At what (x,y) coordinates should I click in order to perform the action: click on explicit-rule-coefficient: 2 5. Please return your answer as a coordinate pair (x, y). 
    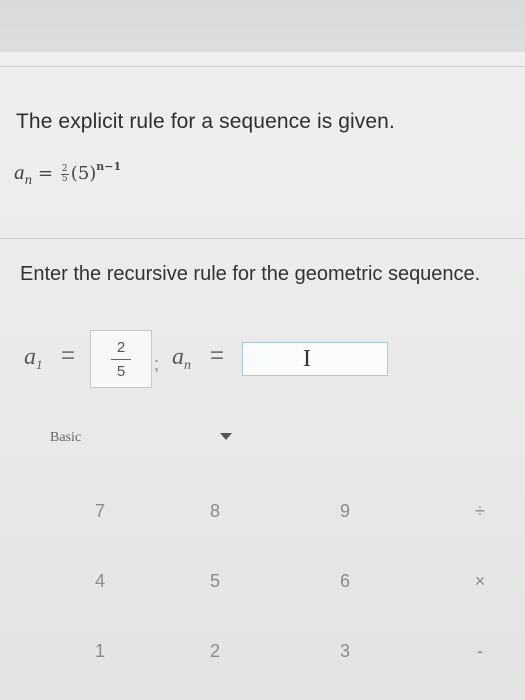
    Looking at the image, I should click on (64, 173).